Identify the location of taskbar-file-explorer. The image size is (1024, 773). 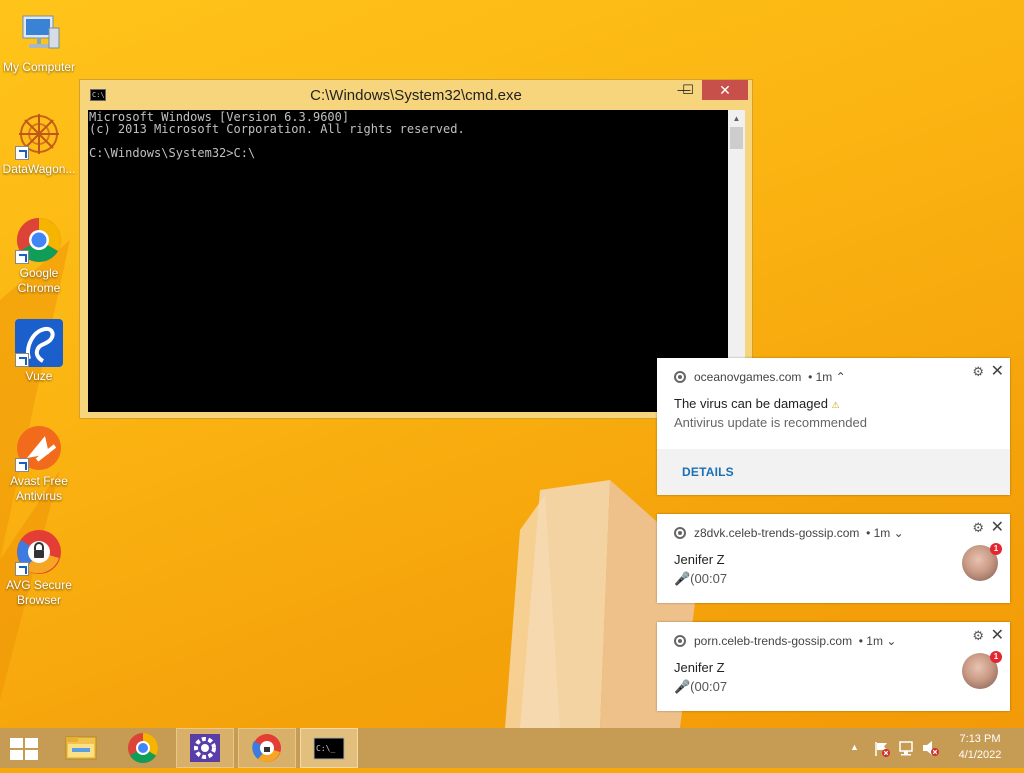
(81, 748).